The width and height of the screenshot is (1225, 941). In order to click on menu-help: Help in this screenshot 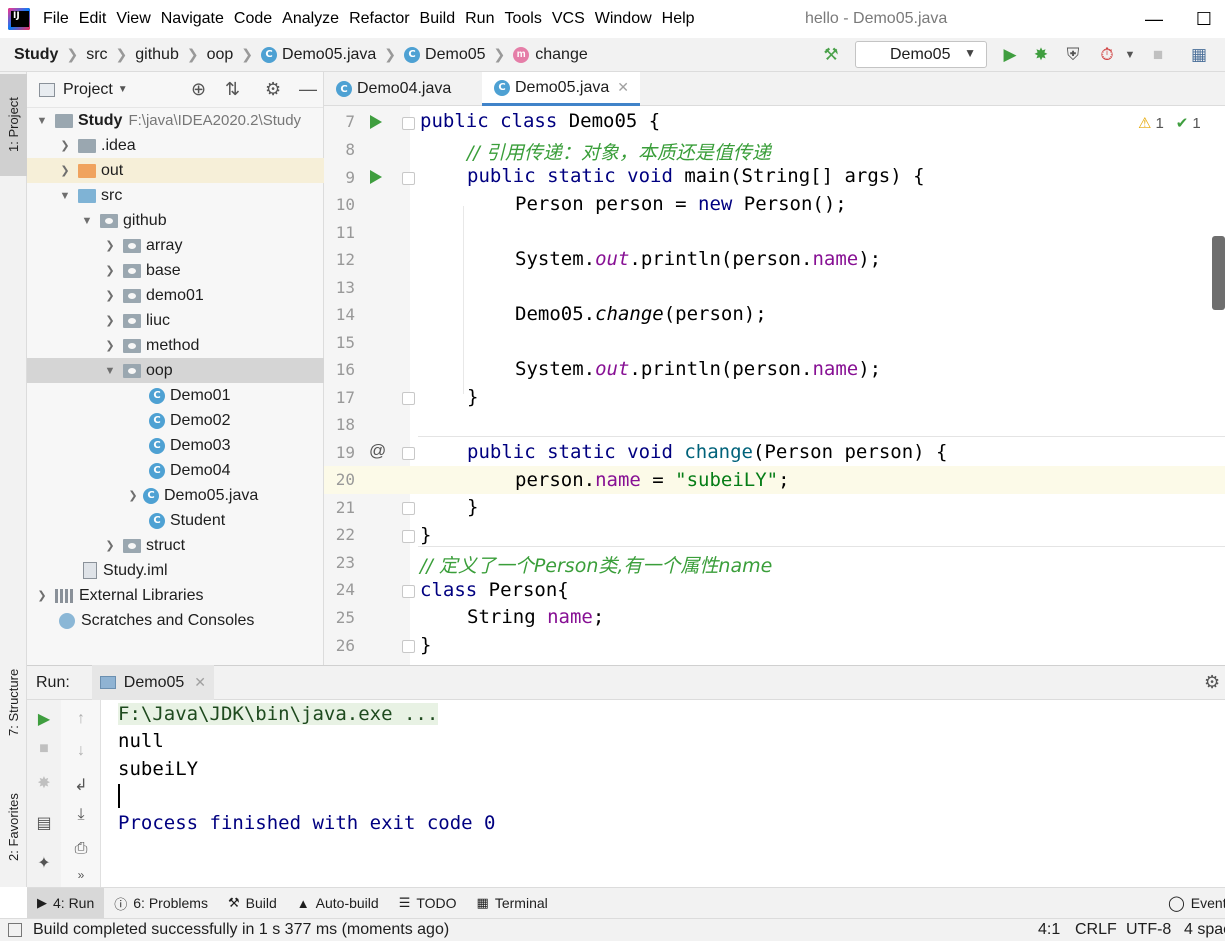, I will do `click(678, 19)`.